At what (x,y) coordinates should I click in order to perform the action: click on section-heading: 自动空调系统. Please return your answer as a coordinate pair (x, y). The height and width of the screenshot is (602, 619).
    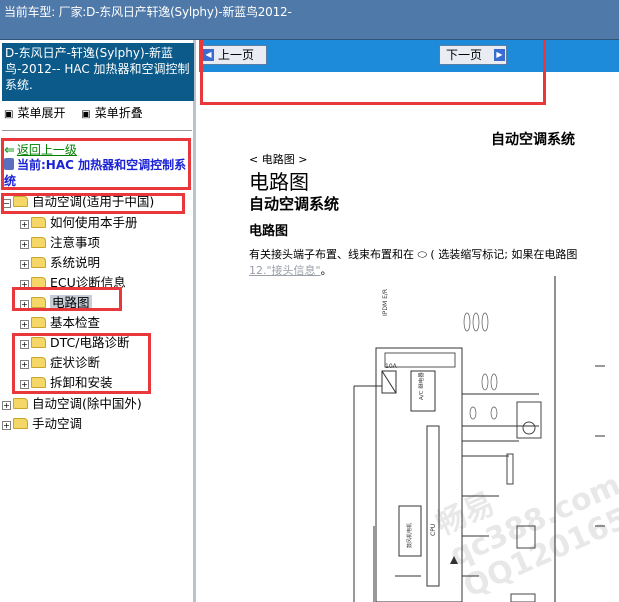
    Looking at the image, I should click on (294, 204).